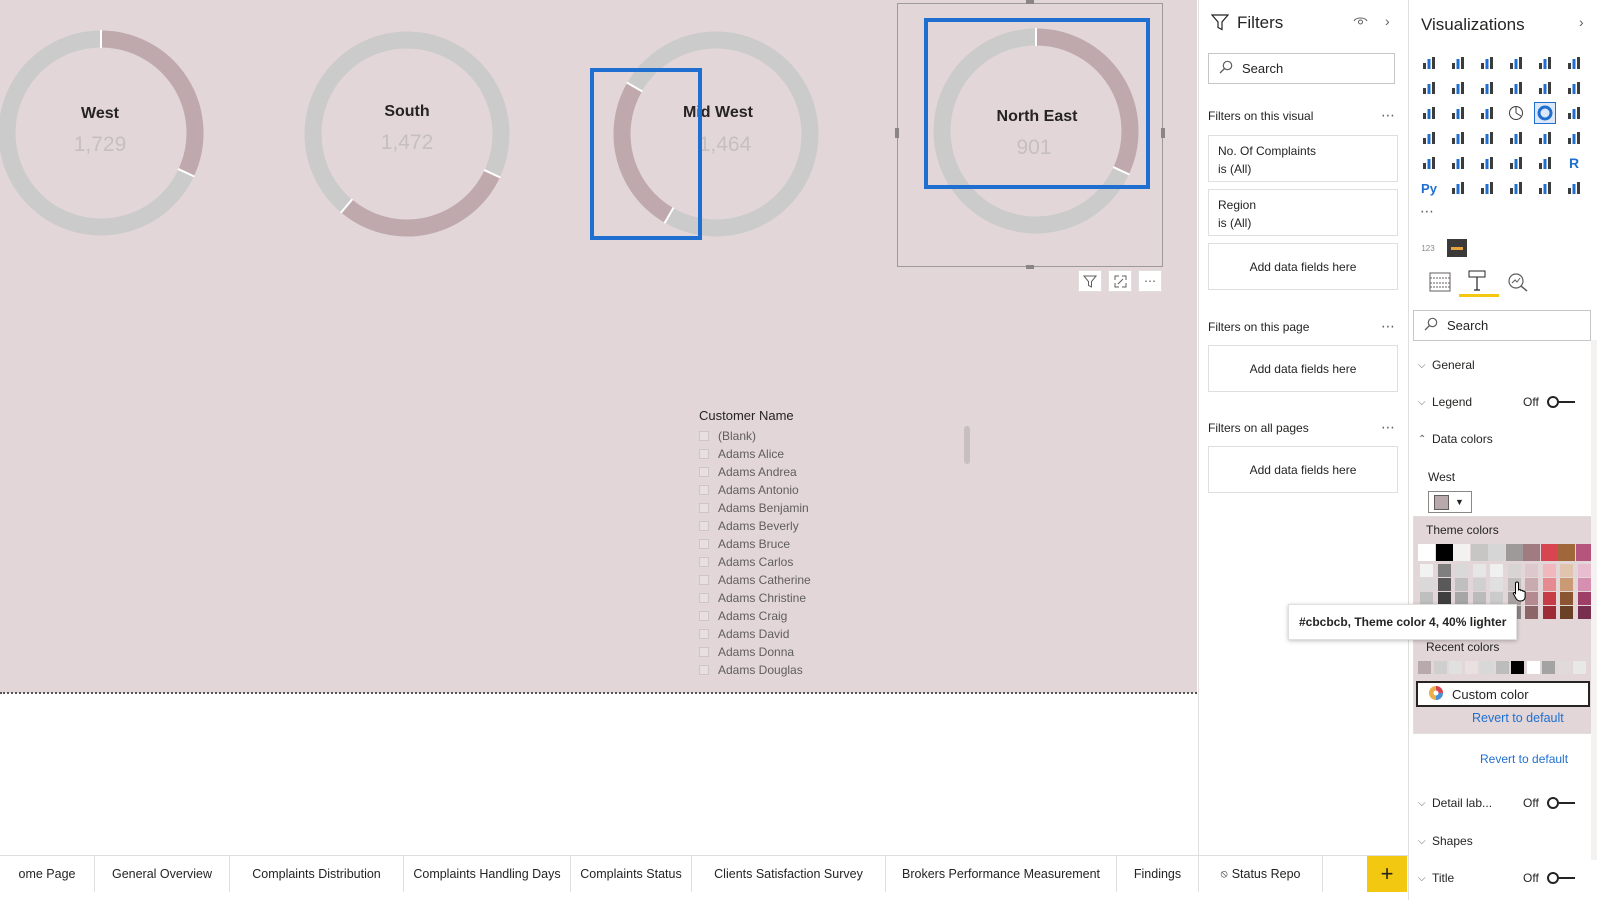 This screenshot has width=1600, height=901. I want to click on shape-map-icon, so click(1487, 138).